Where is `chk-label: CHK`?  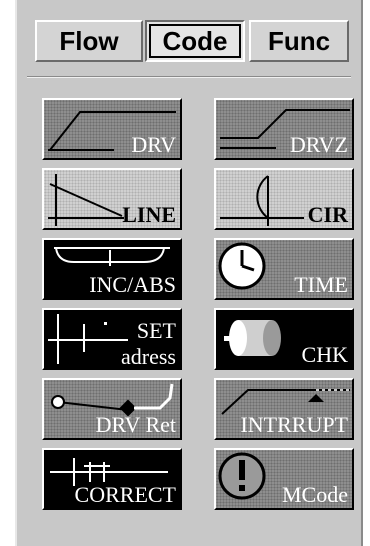
chk-label: CHK is located at coordinates (324, 354).